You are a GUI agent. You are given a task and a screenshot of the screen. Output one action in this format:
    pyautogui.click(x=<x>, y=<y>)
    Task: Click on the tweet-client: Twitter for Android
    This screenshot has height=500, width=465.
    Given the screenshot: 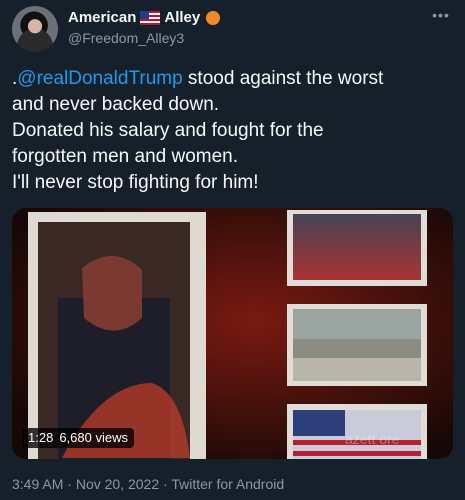 What is the action you would take?
    pyautogui.click(x=227, y=484)
    